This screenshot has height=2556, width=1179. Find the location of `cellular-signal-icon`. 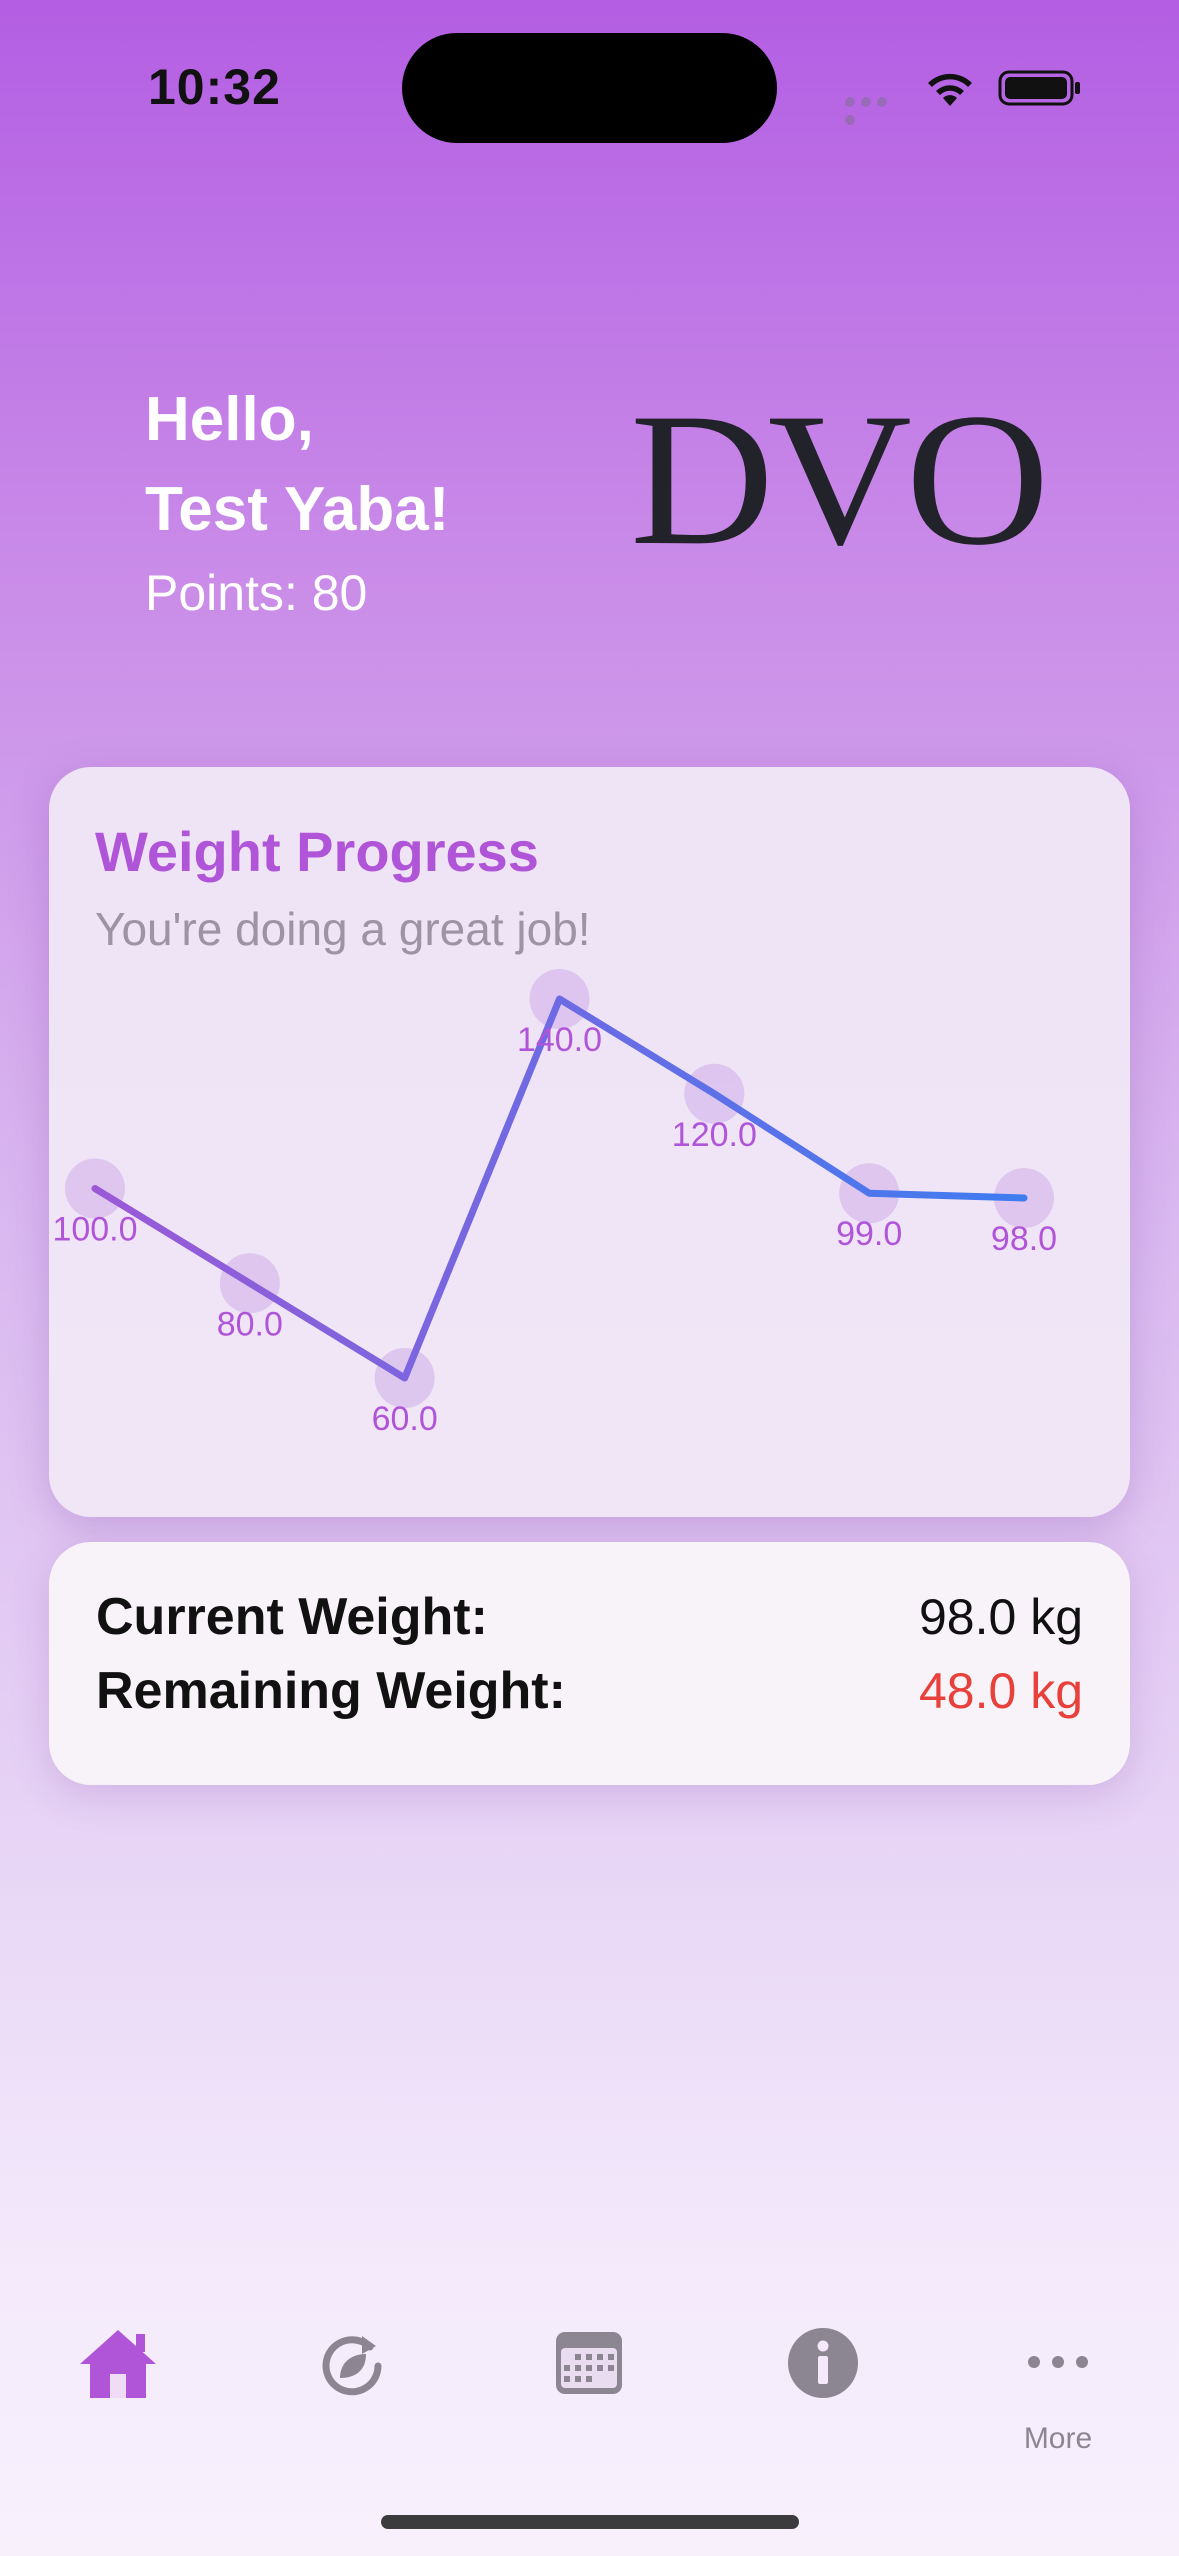

cellular-signal-icon is located at coordinates (876, 109).